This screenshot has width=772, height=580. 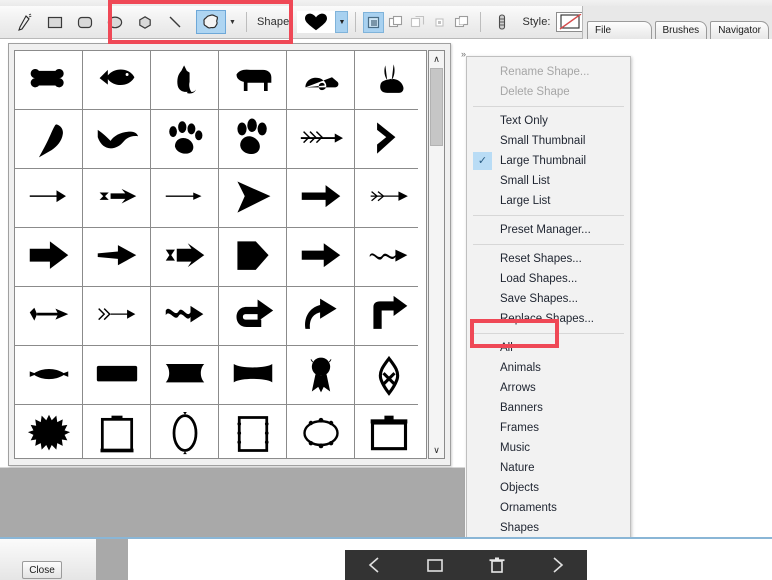 What do you see at coordinates (548, 528) in the screenshot?
I see `context-menu-item-shapes: Shapes` at bounding box center [548, 528].